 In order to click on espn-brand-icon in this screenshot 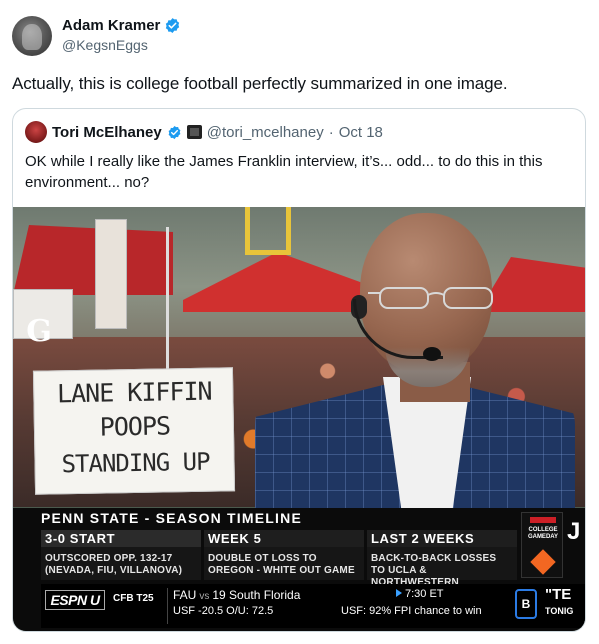, I will do `click(543, 520)`.